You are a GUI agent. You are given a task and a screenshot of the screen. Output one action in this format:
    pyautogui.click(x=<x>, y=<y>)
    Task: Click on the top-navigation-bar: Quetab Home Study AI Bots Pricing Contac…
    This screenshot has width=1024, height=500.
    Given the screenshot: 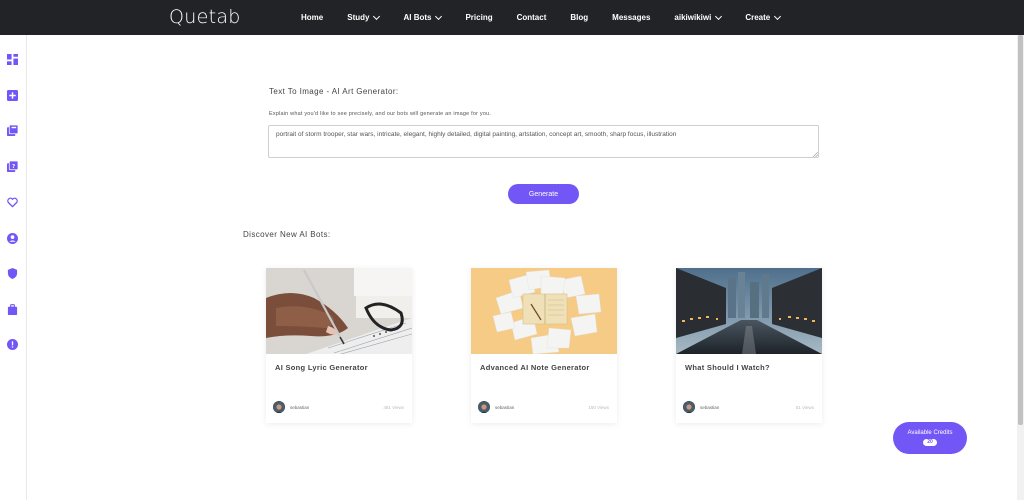 What is the action you would take?
    pyautogui.click(x=512, y=17)
    